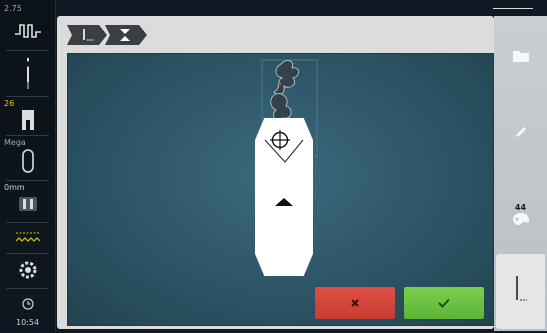 The width and height of the screenshot is (547, 333). I want to click on breadcrumb-move, so click(126, 35).